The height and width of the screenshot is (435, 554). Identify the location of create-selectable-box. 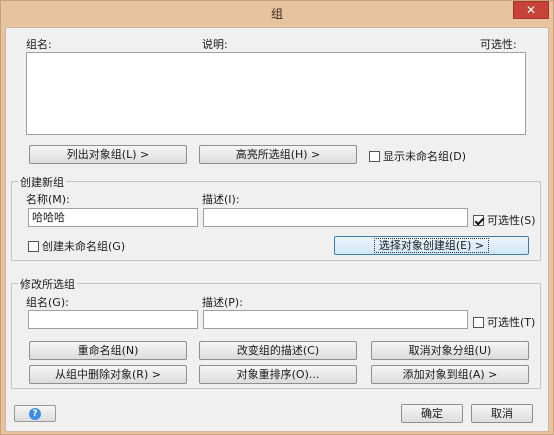
(478, 220).